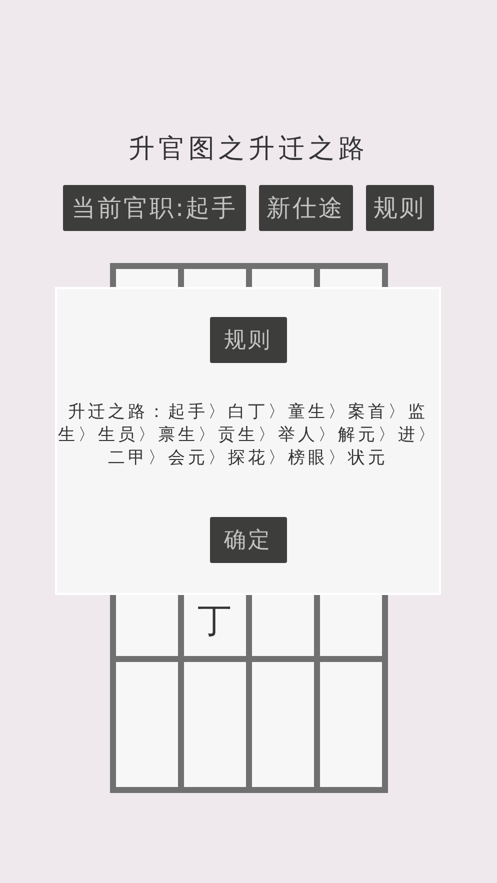 The width and height of the screenshot is (497, 883). What do you see at coordinates (305, 208) in the screenshot?
I see `menu-button: 新仕途` at bounding box center [305, 208].